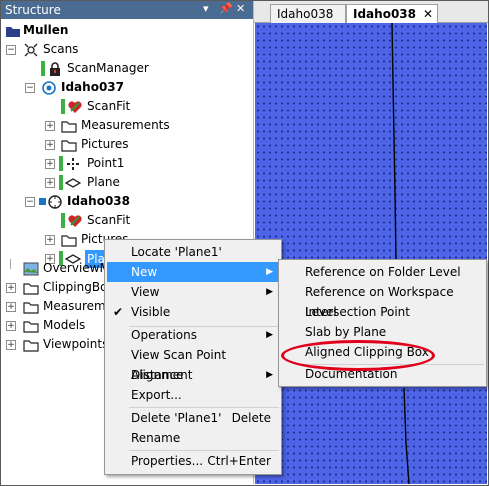 This screenshot has width=489, height=486. I want to click on tree-item-label: Measurements, so click(125, 125).